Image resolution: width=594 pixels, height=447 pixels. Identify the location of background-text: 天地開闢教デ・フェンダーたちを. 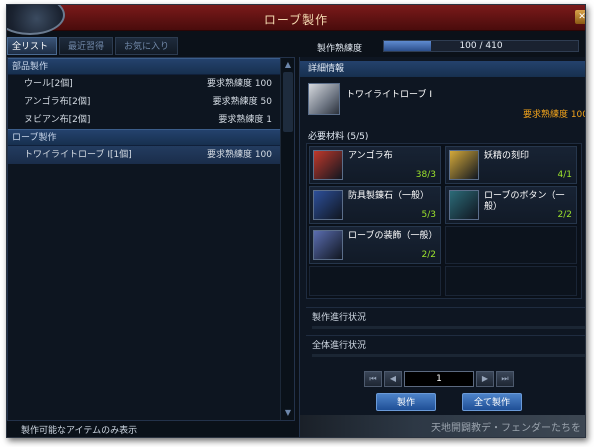
(506, 428).